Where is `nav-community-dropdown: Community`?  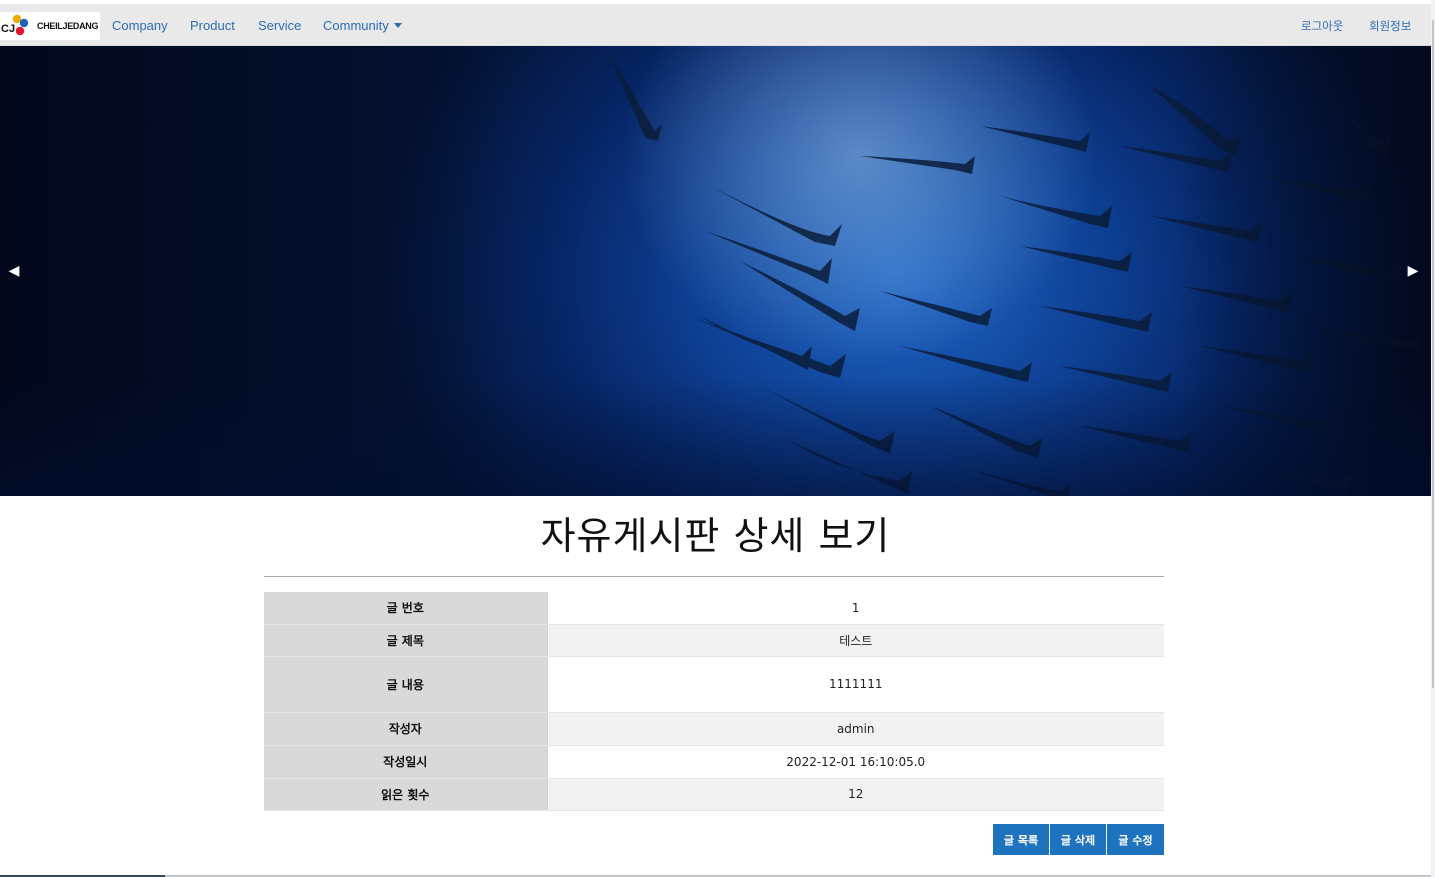 nav-community-dropdown: Community is located at coordinates (362, 25).